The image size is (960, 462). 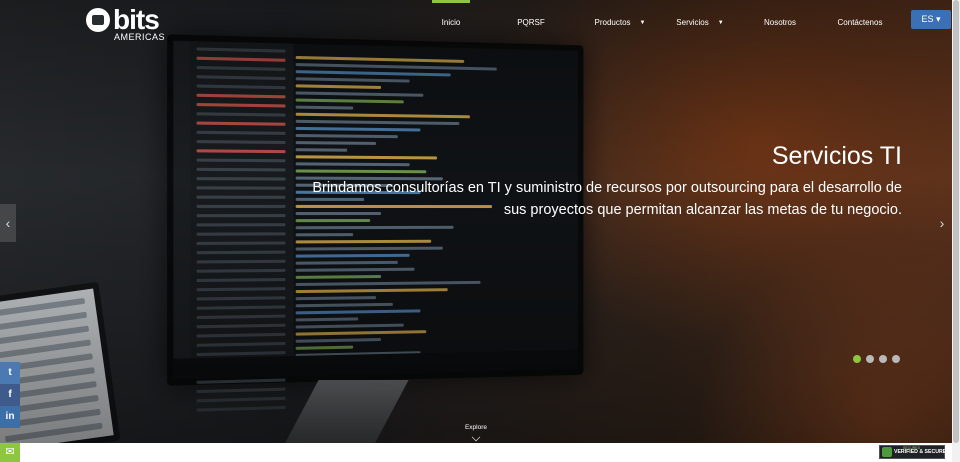 I want to click on explore-link: Explore, so click(x=476, y=427).